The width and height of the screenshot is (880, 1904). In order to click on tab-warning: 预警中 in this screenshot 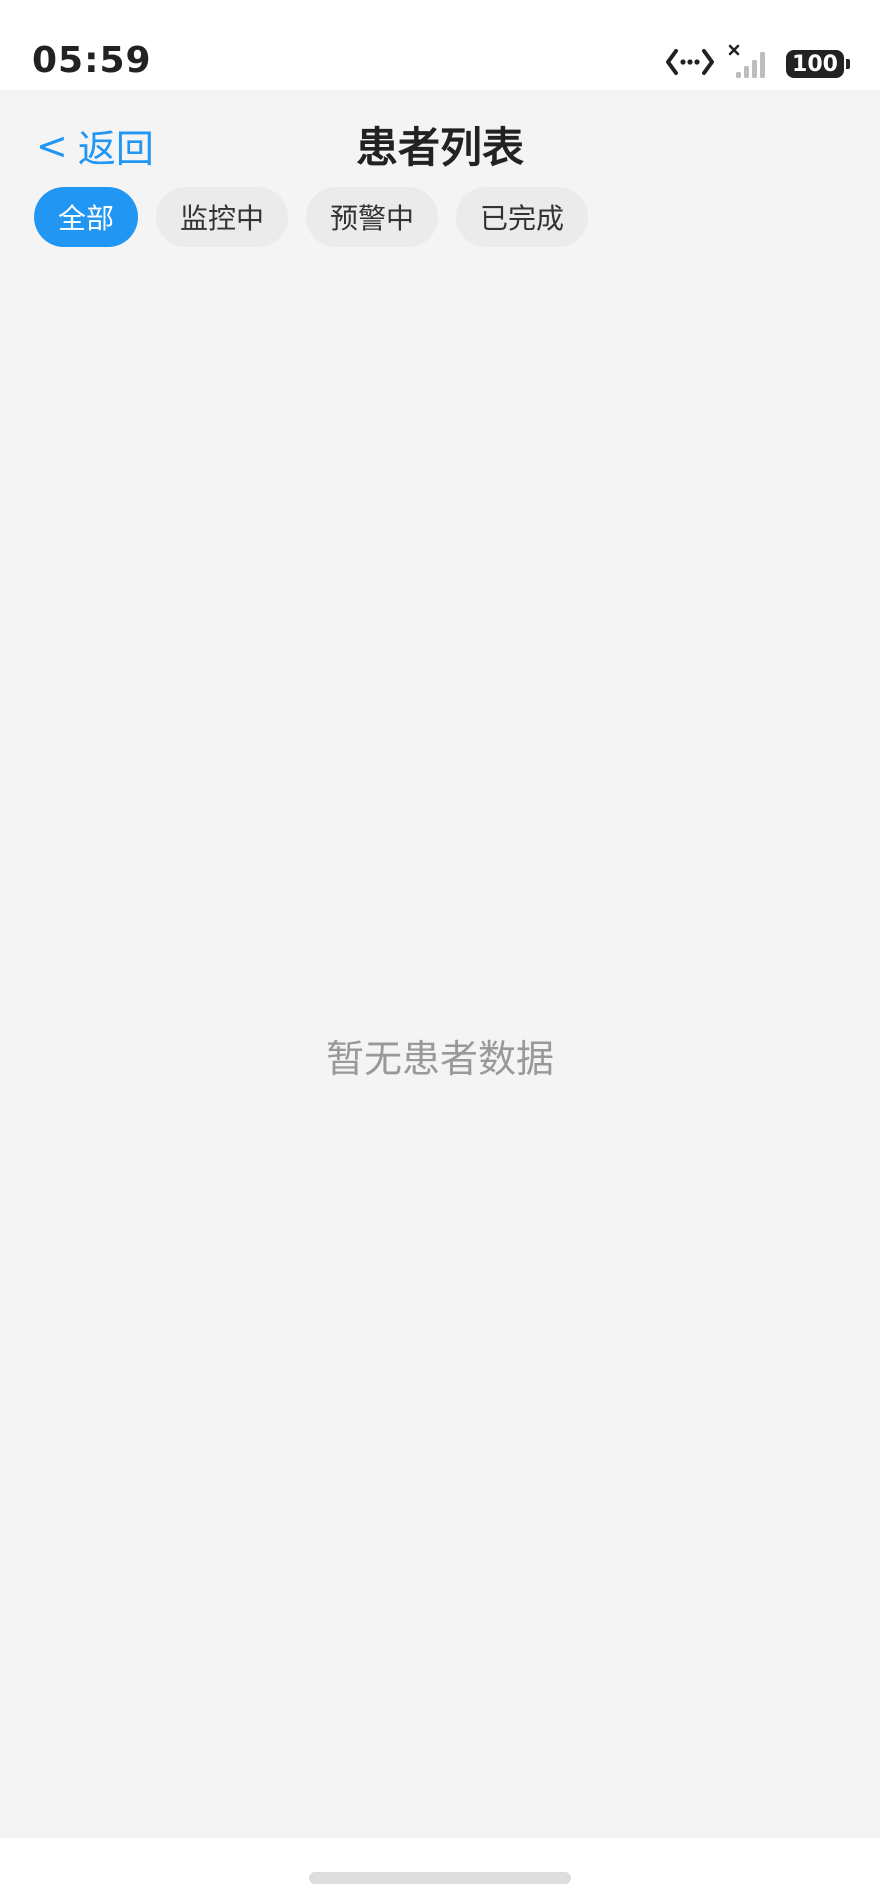, I will do `click(372, 217)`.